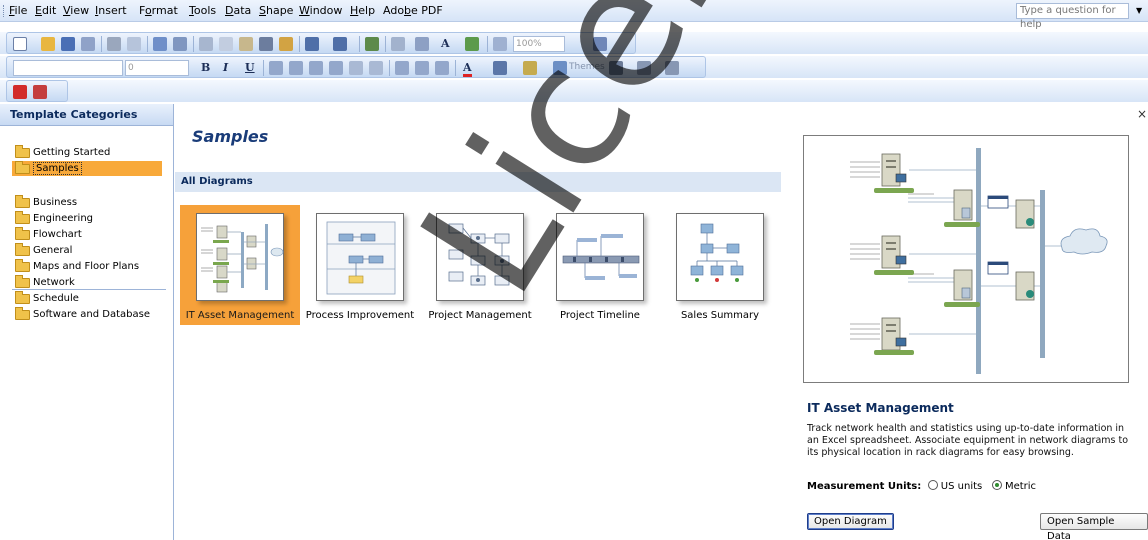 This screenshot has height=540, width=1148. Describe the element at coordinates (240, 265) in the screenshot. I see `template-tile-it-asset-management: IT Asset Management` at that location.